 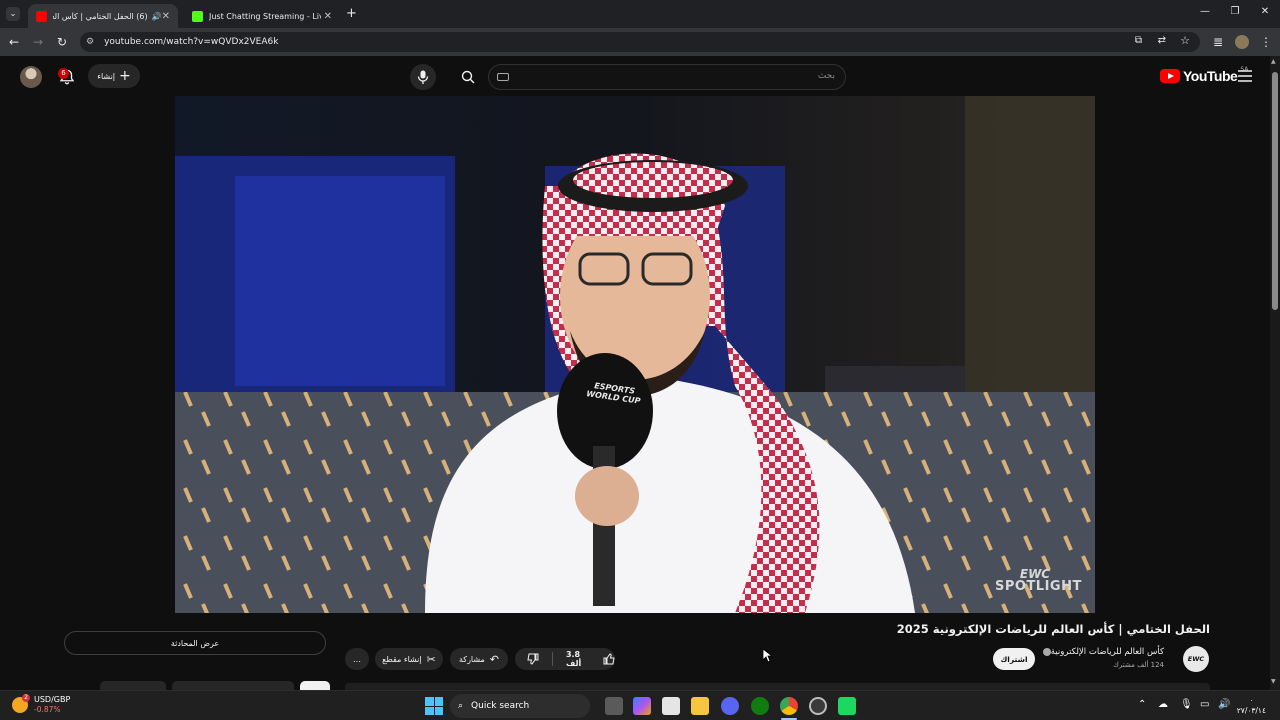 I want to click on voice-search-button, so click(x=423, y=77).